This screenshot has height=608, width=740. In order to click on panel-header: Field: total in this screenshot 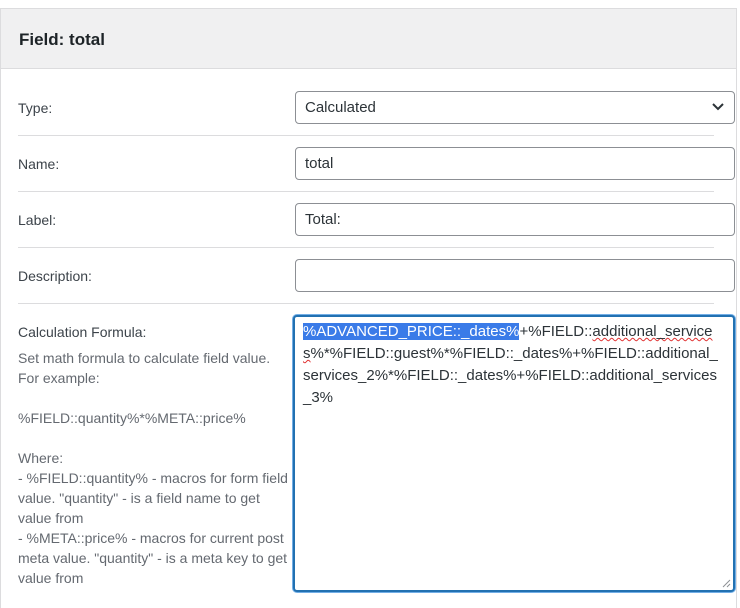, I will do `click(368, 39)`.